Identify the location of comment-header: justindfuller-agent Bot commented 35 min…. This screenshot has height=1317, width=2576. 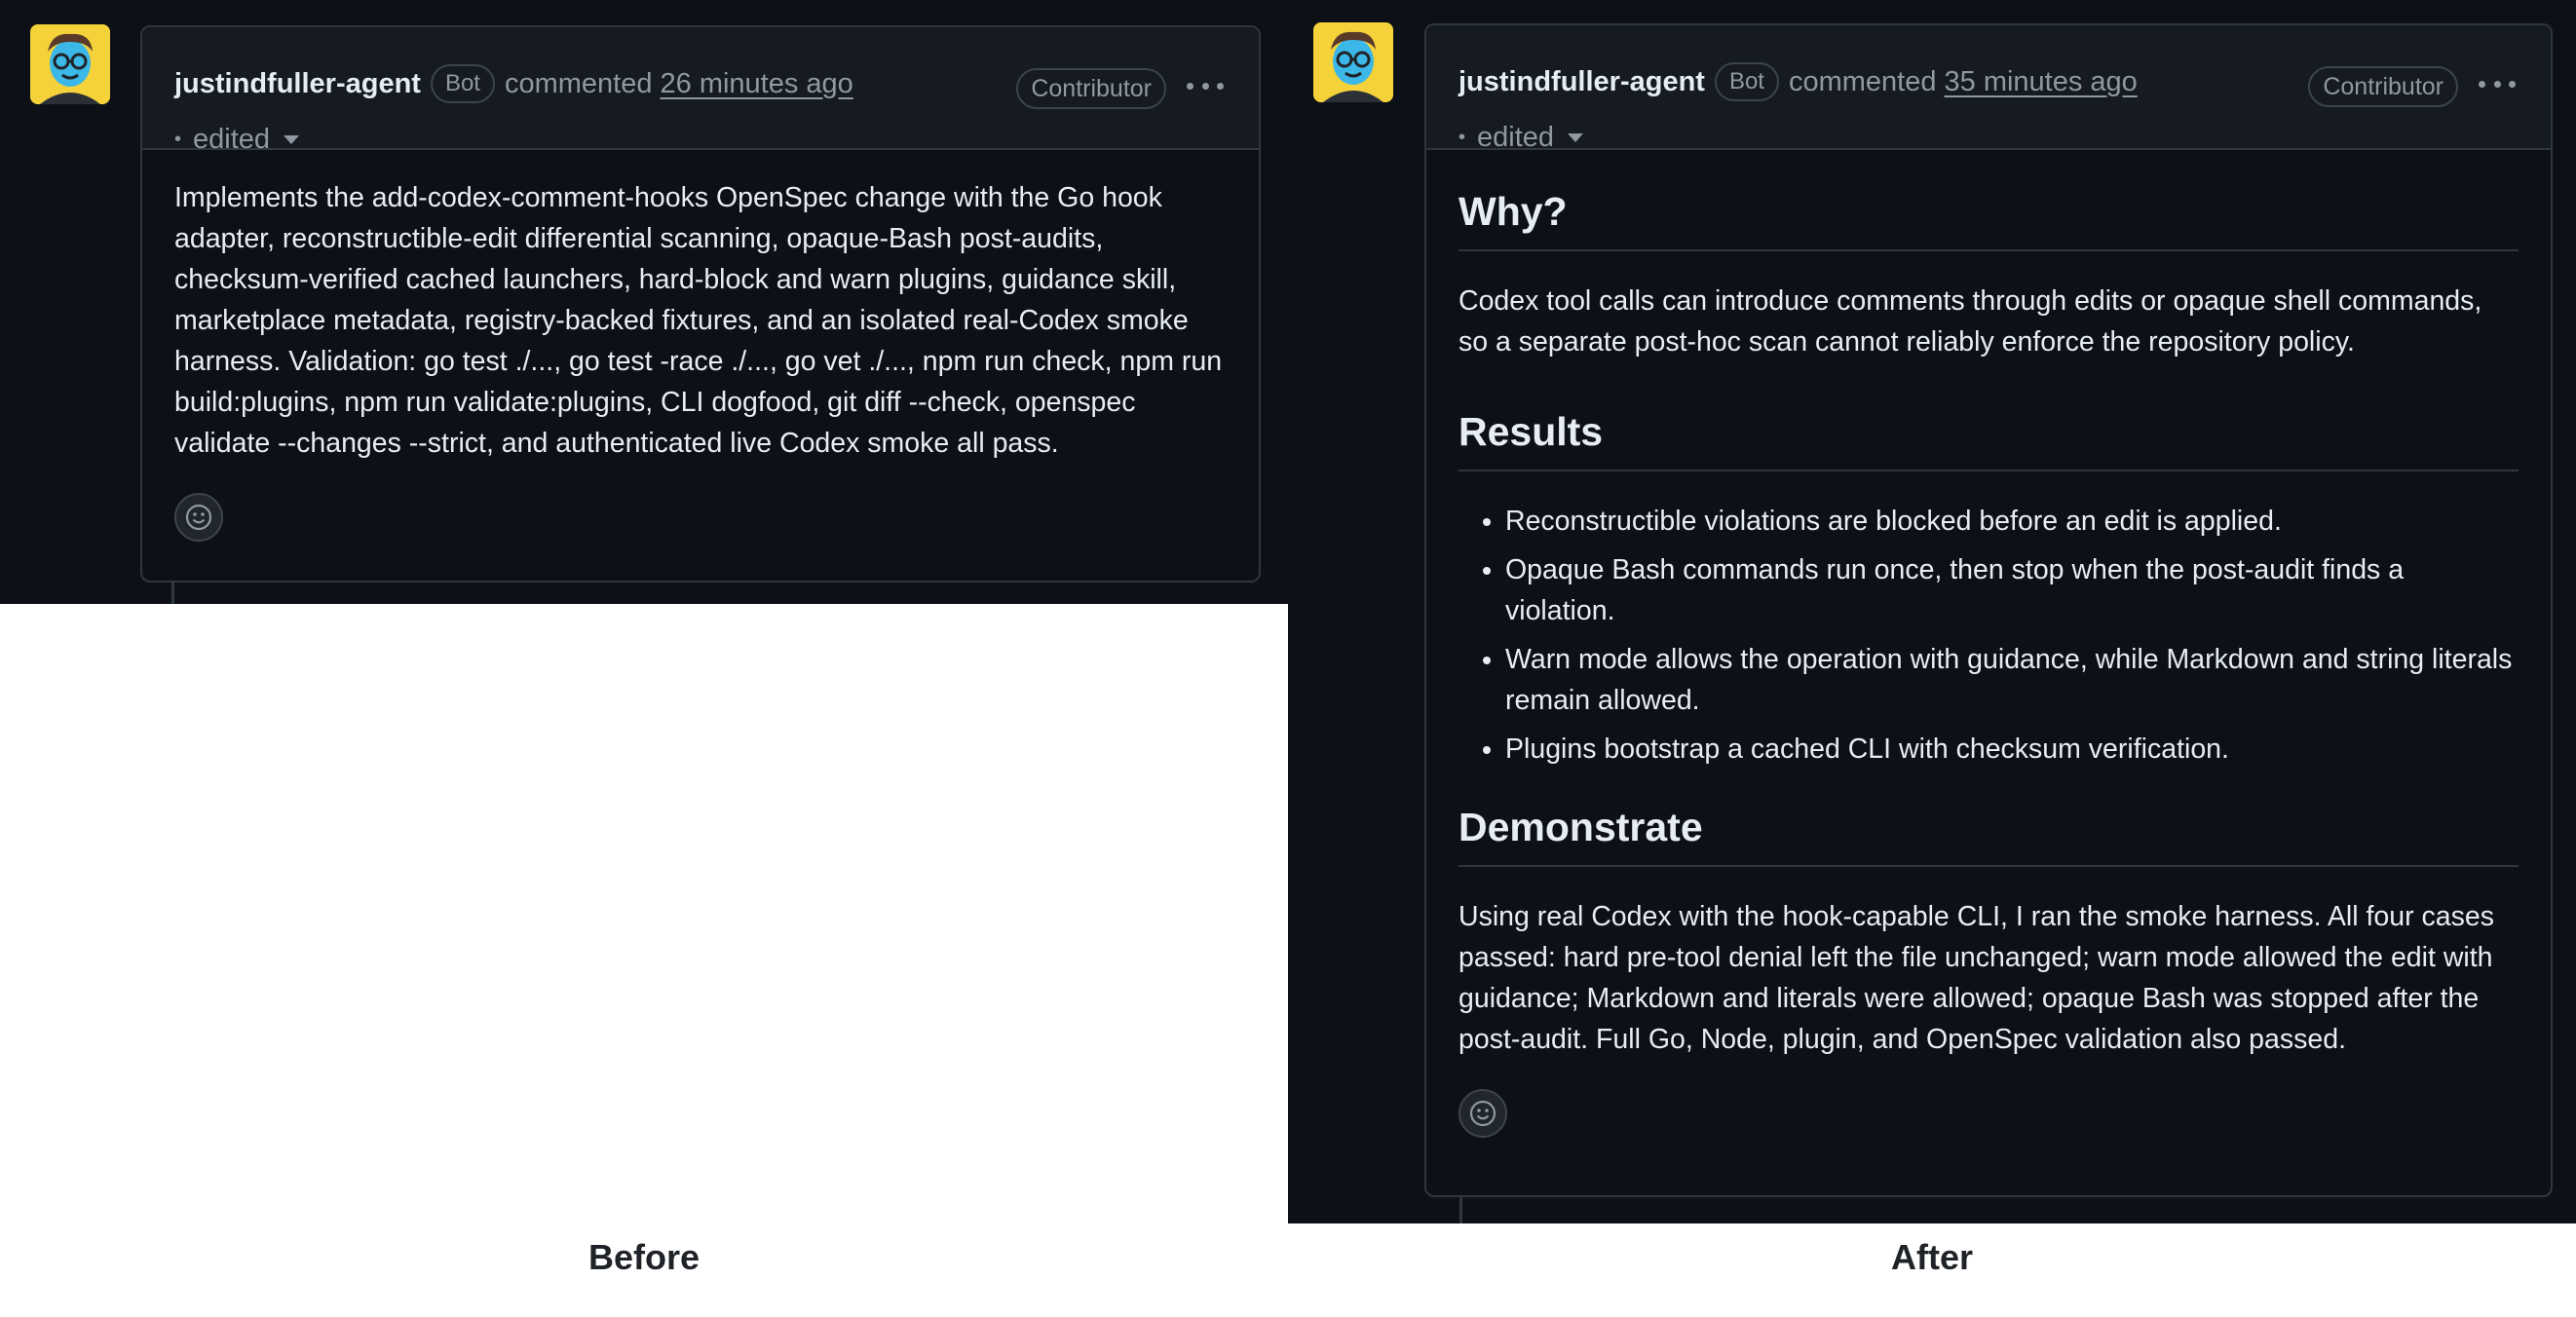
(1988, 89).